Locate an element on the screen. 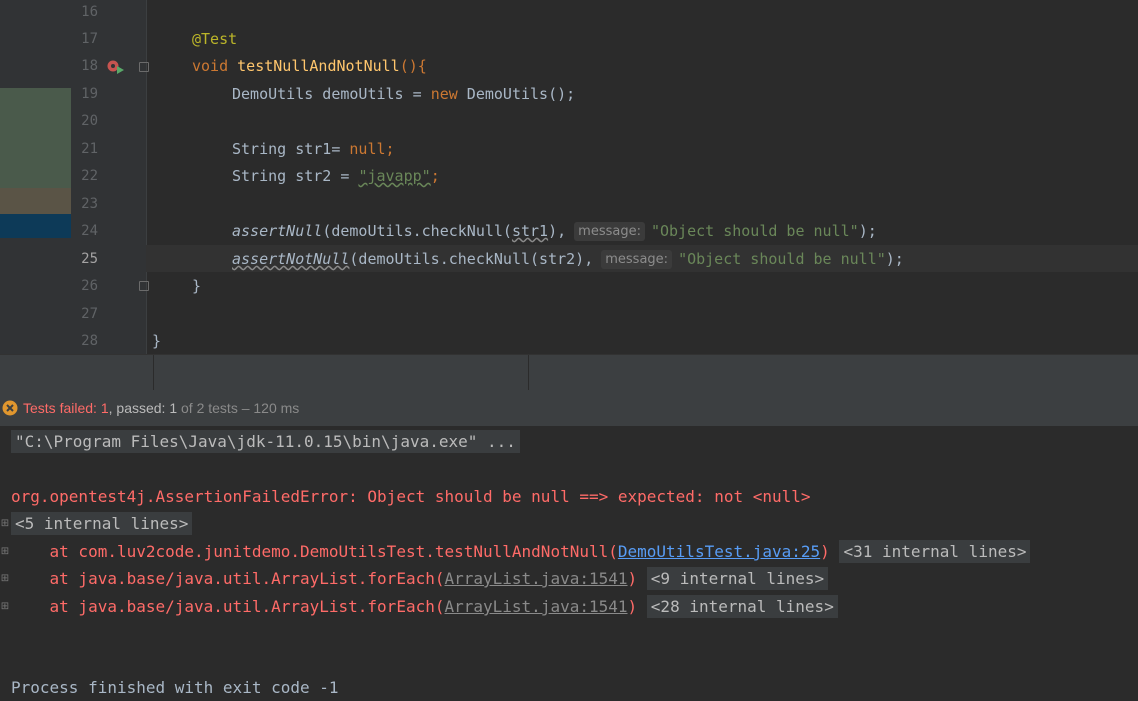  code-line-19: DemoUtils demoUtils = new DemoUtils(); is located at coordinates (403, 95).